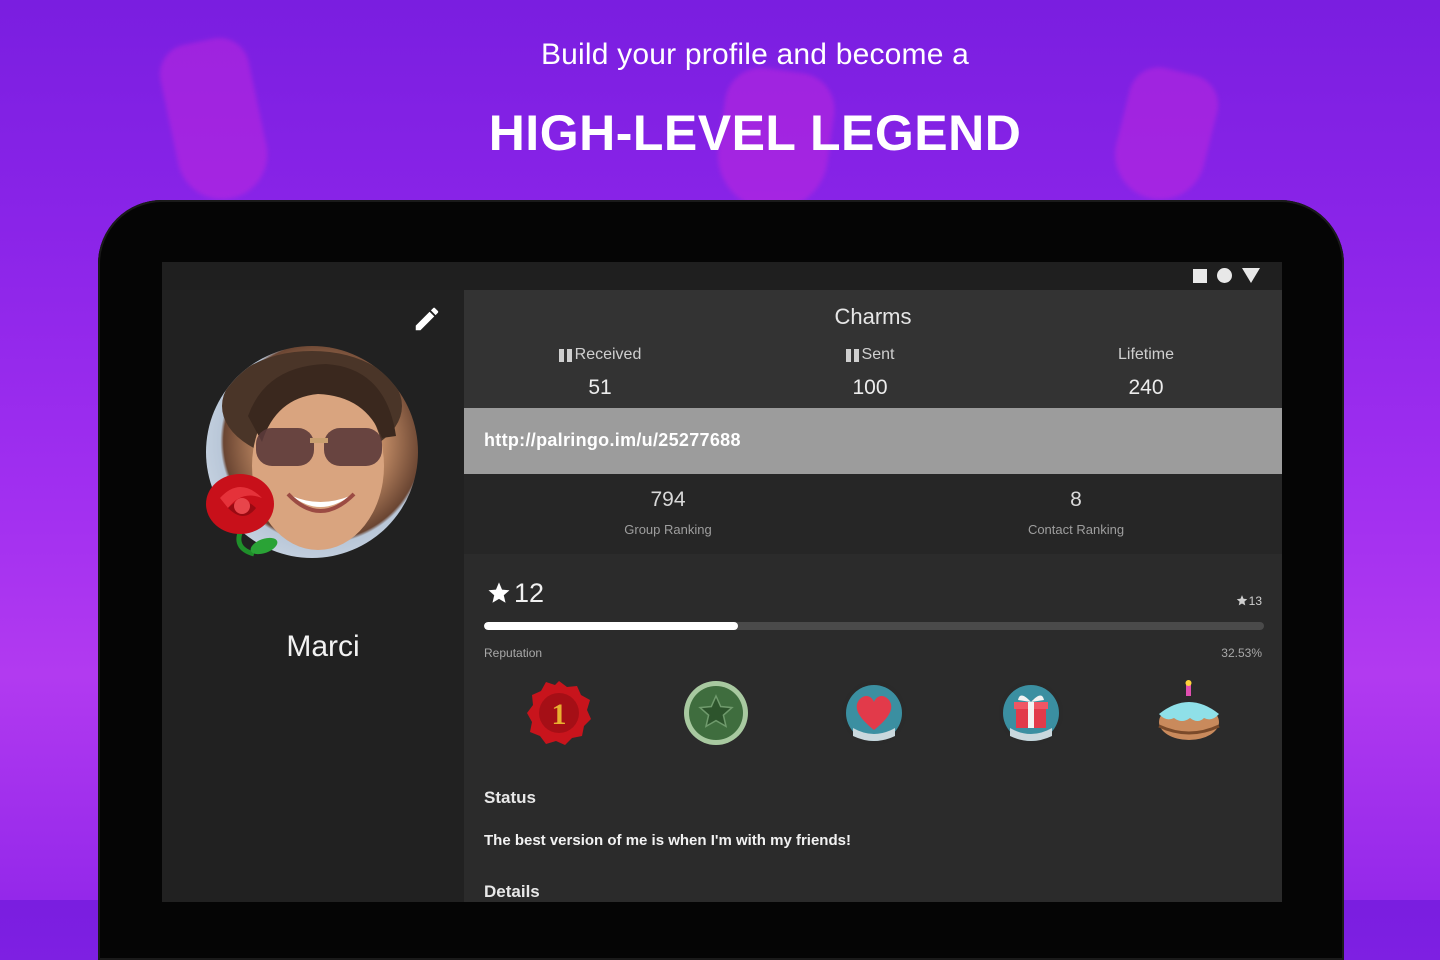 Image resolution: width=1440 pixels, height=960 pixels. I want to click on home-circle-icon, so click(1224, 275).